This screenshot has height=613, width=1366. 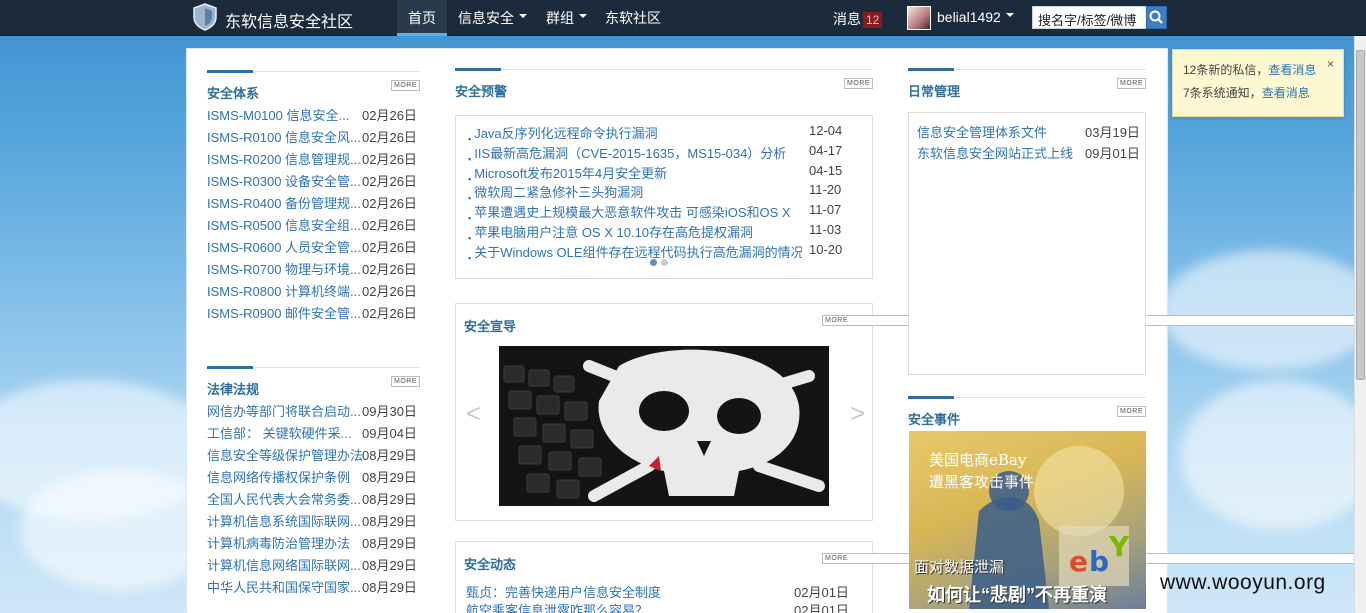 What do you see at coordinates (473, 413) in the screenshot?
I see `carousel-prev-button: <` at bounding box center [473, 413].